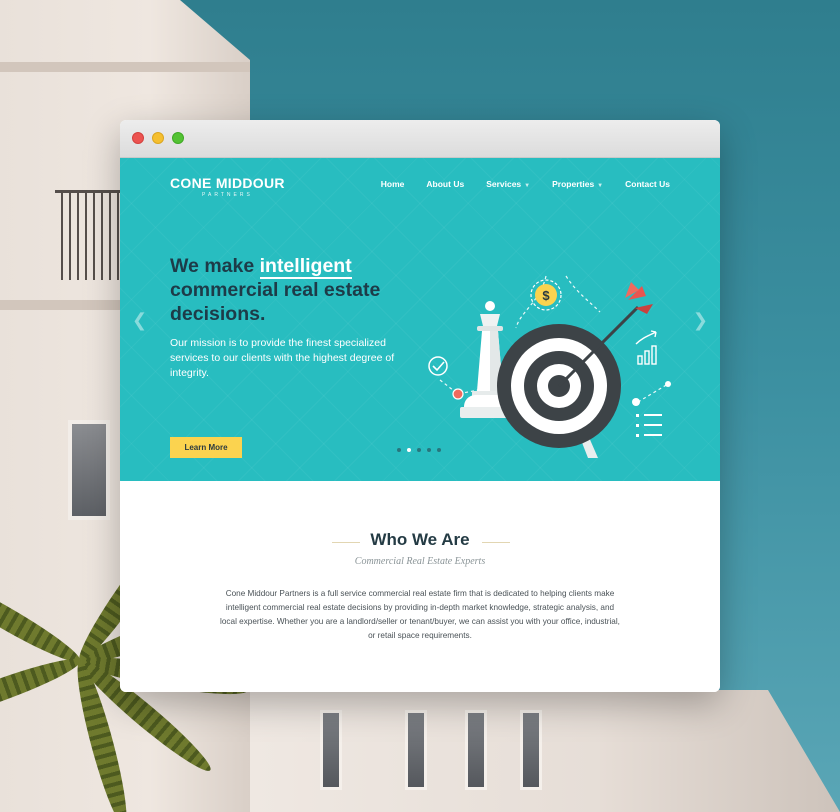 The width and height of the screenshot is (840, 812). What do you see at coordinates (206, 447) in the screenshot?
I see `learn-more-button: Learn More` at bounding box center [206, 447].